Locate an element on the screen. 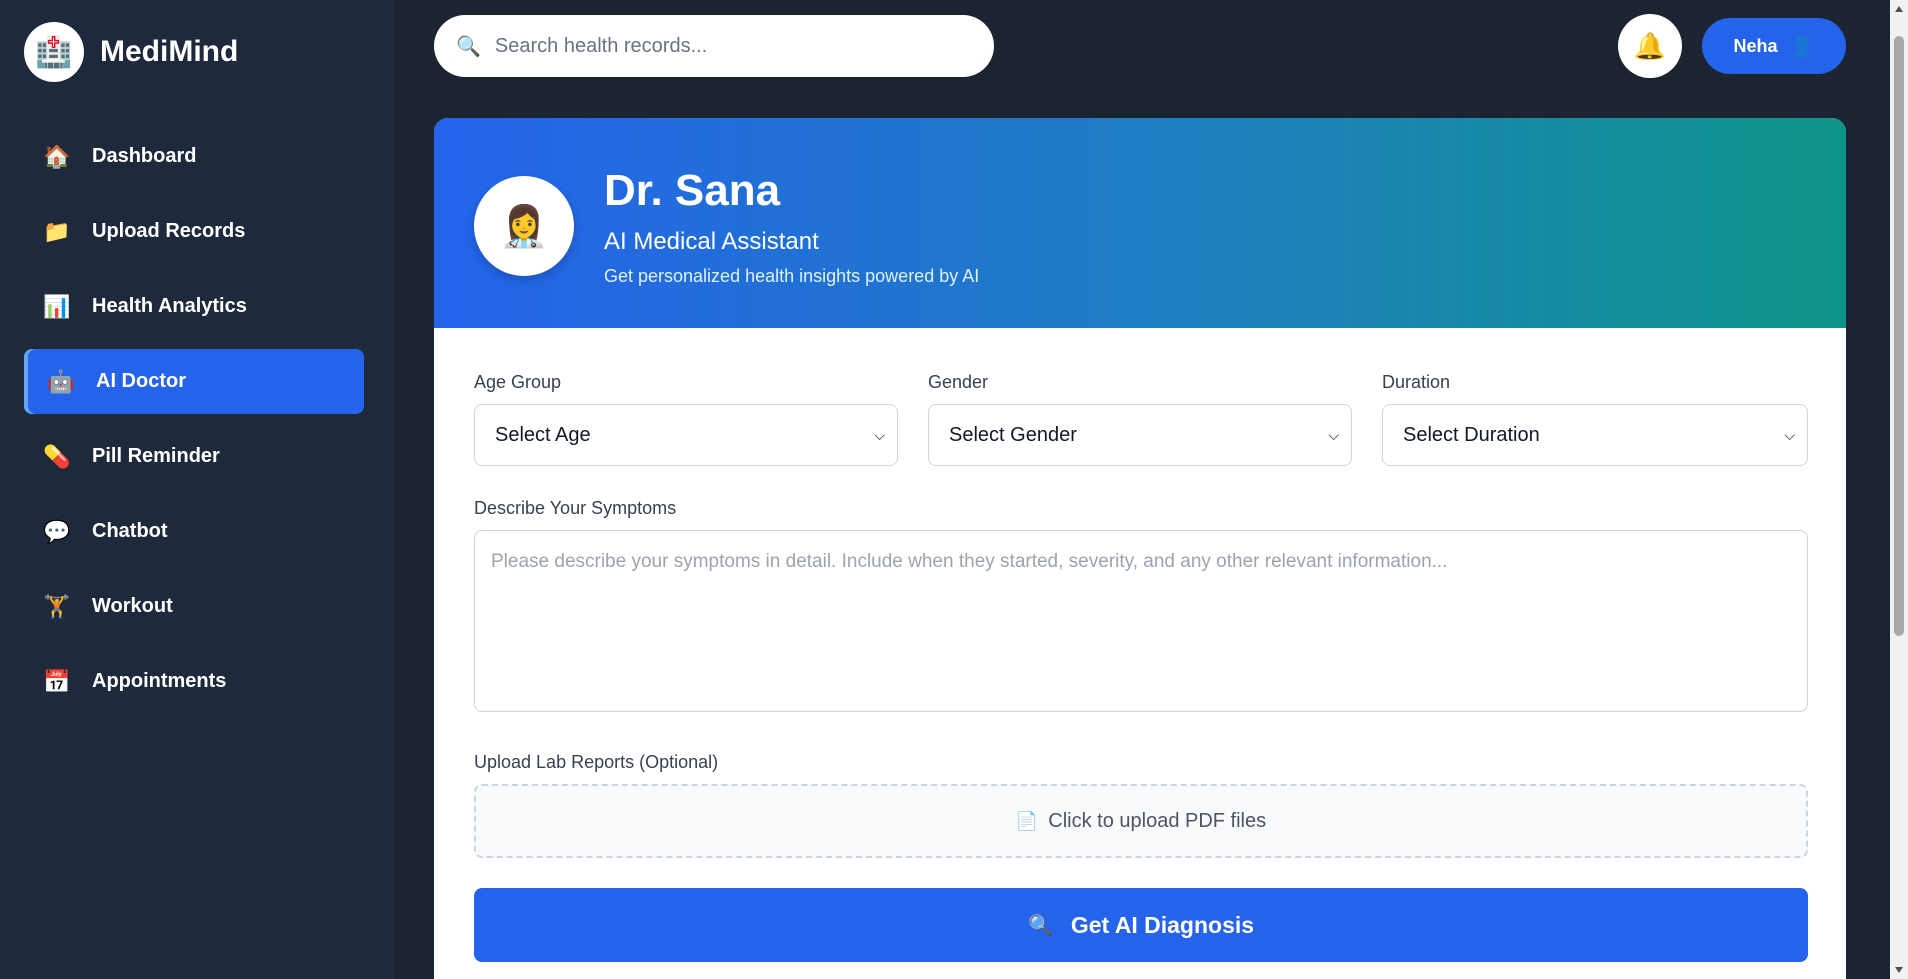 Image resolution: width=1908 pixels, height=979 pixels. sidebar-item-label: Upload Records is located at coordinates (169, 231).